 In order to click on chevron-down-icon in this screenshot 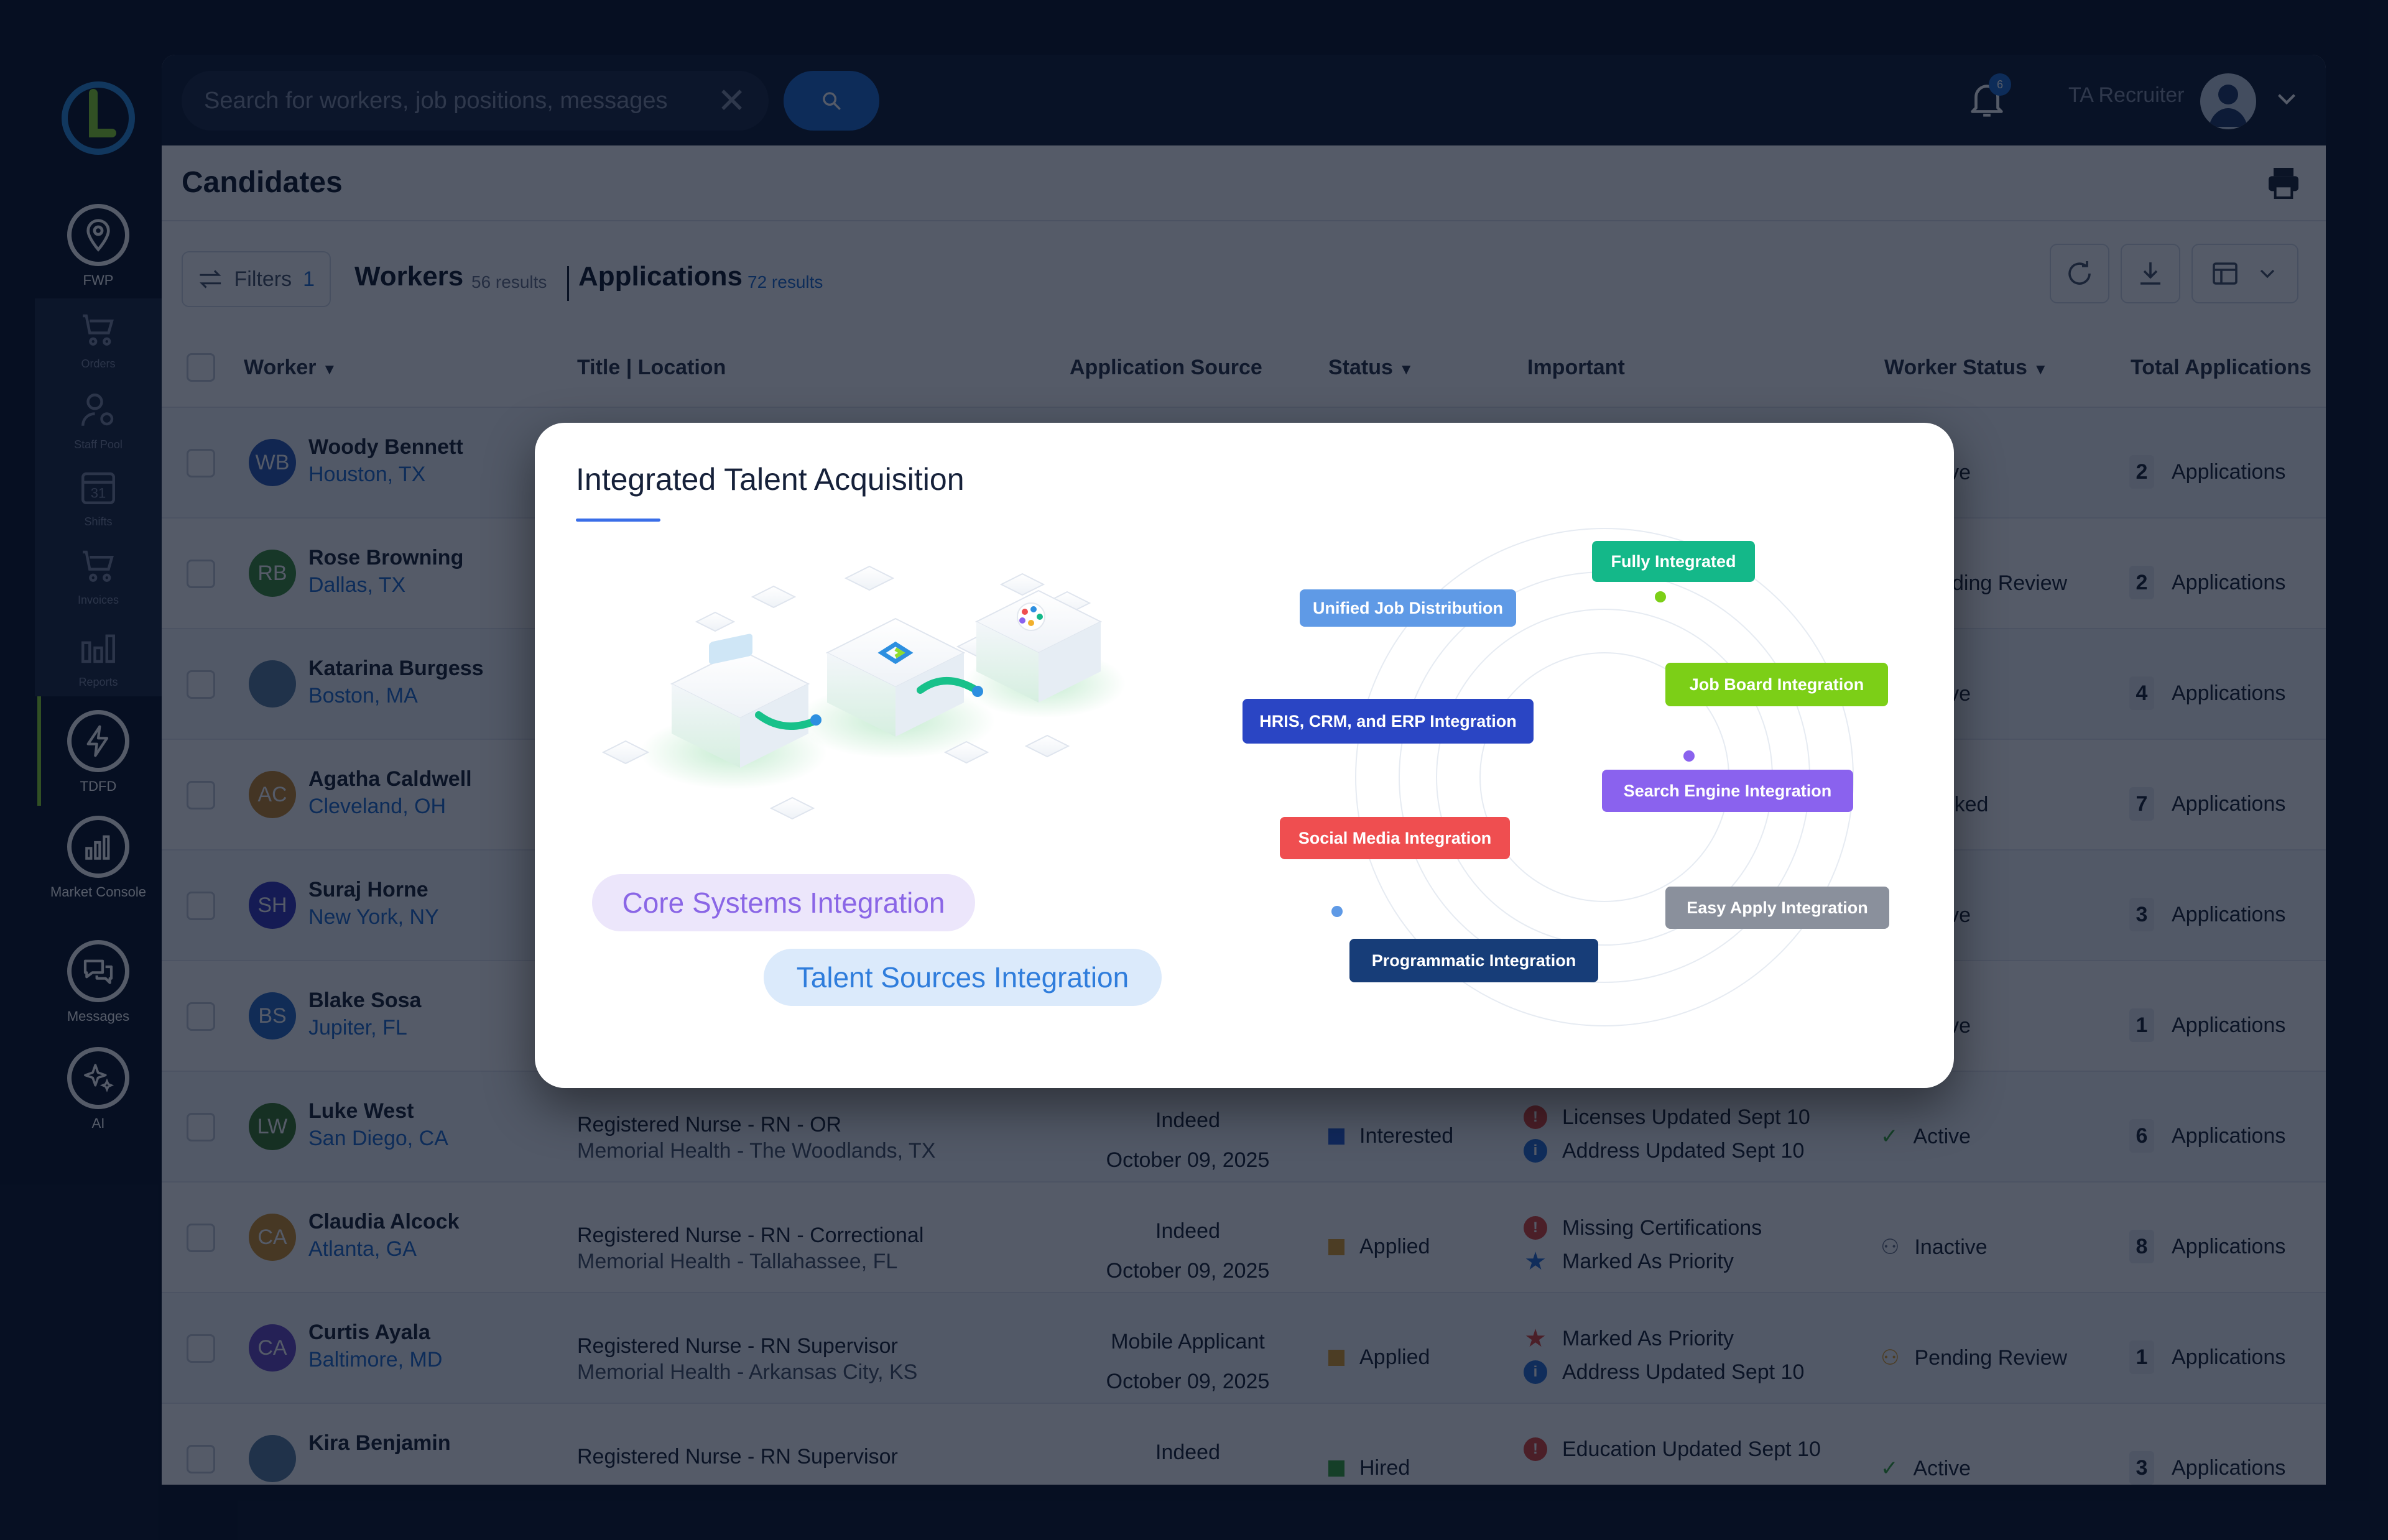, I will do `click(2286, 98)`.